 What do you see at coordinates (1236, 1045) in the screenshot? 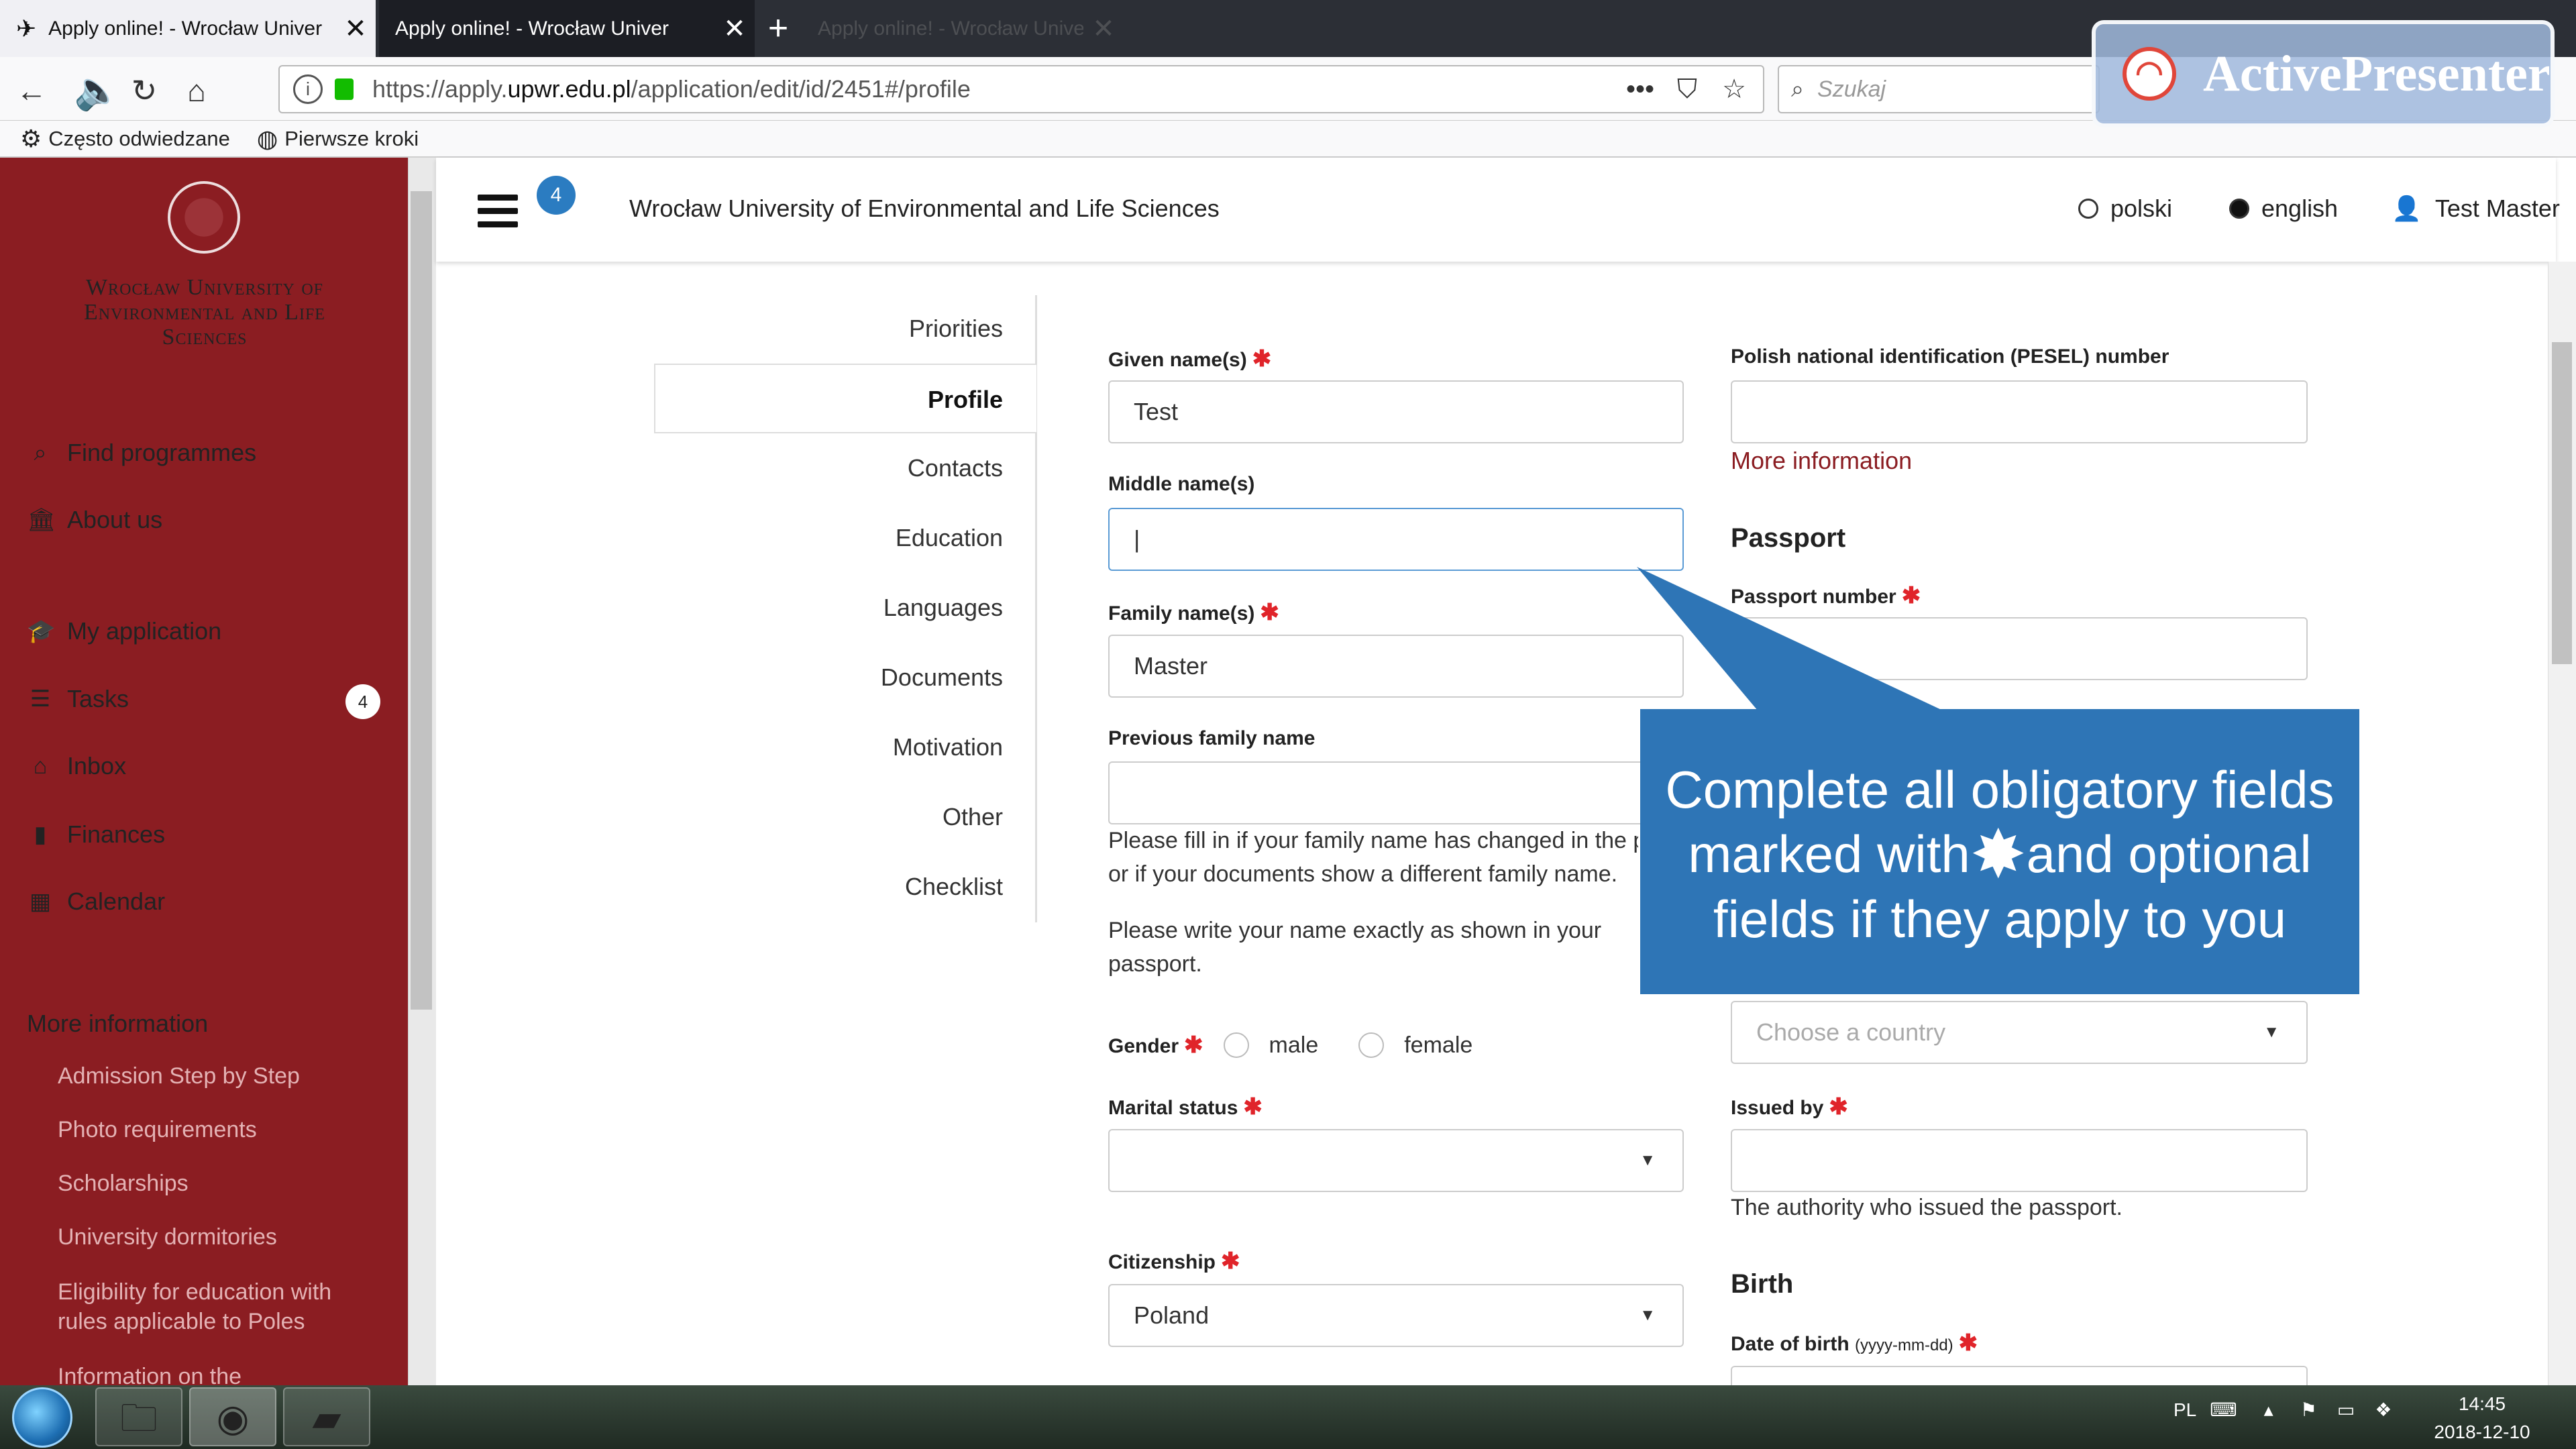
I see `gender-male-radio` at bounding box center [1236, 1045].